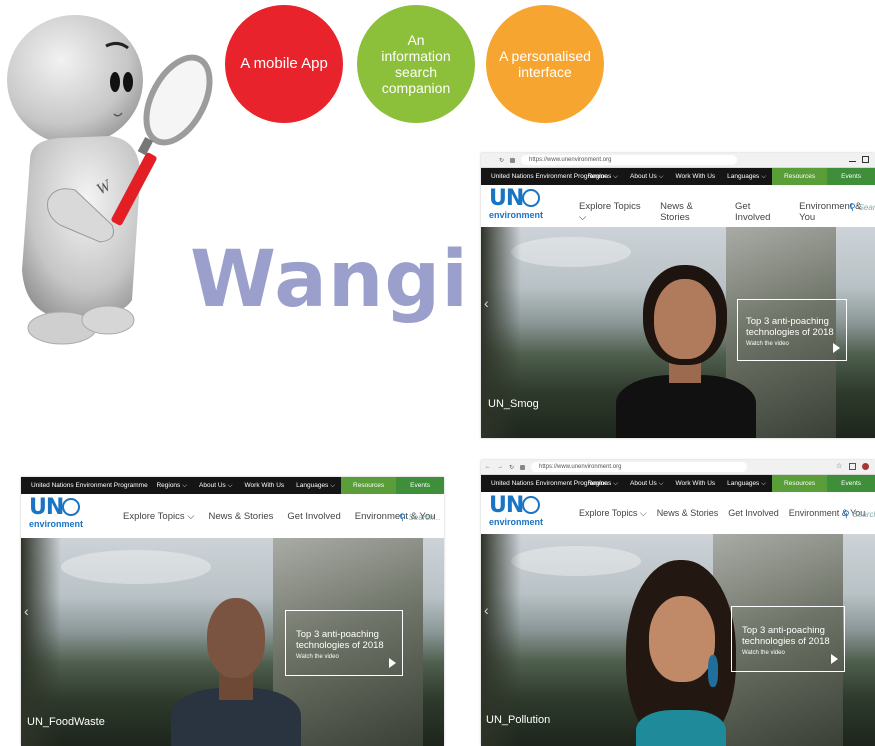  Describe the element at coordinates (329, 280) in the screenshot. I see `brand-title: Wangi` at that location.